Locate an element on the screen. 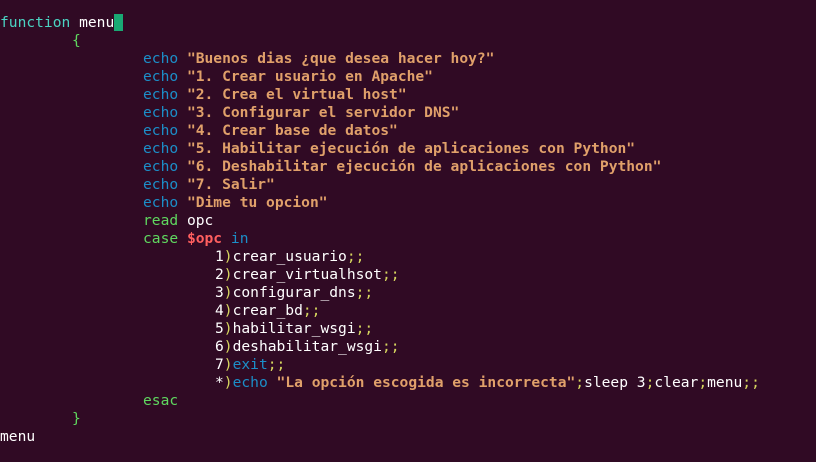  echo-line: echo "7. Salir" is located at coordinates (408, 185).